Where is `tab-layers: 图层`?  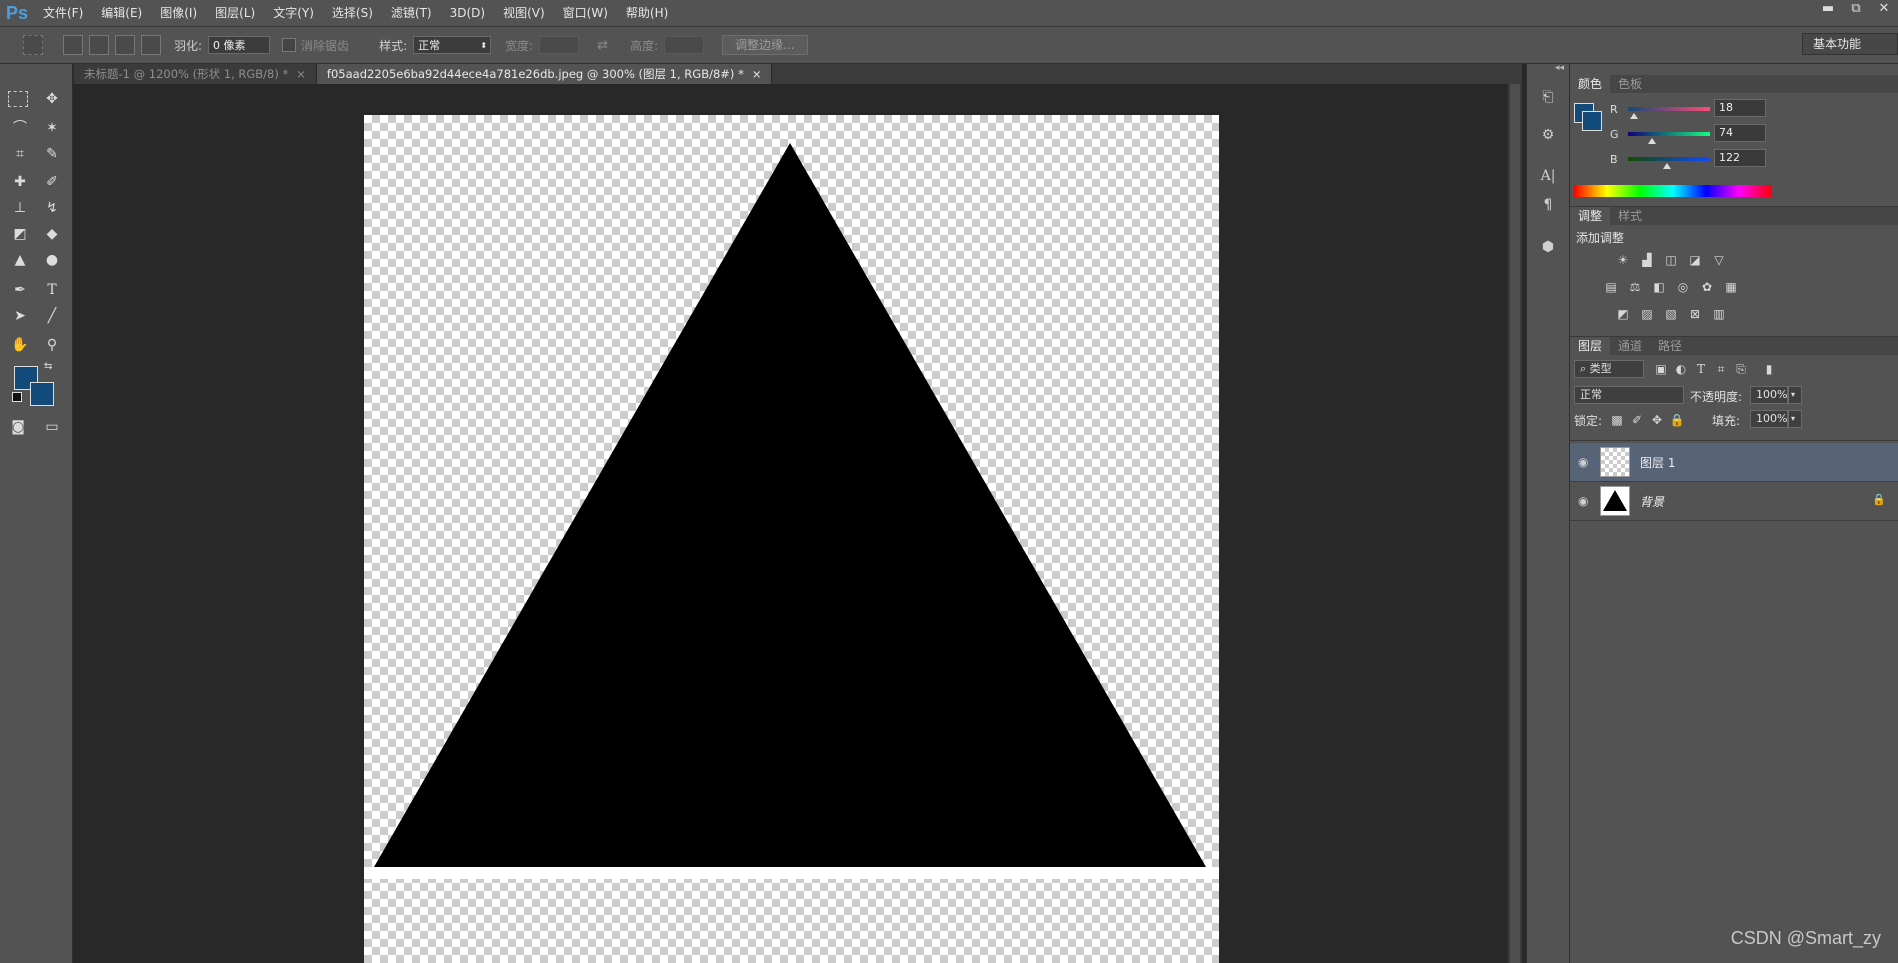 tab-layers: 图层 is located at coordinates (1590, 346).